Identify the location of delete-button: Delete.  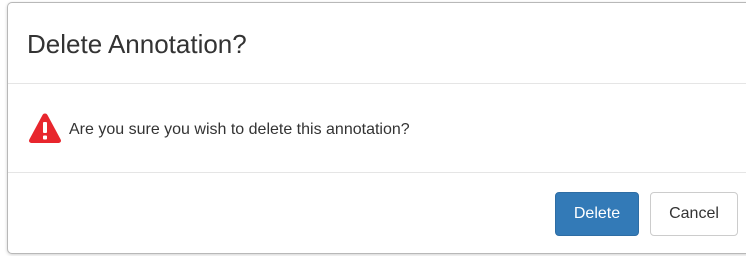
(597, 214).